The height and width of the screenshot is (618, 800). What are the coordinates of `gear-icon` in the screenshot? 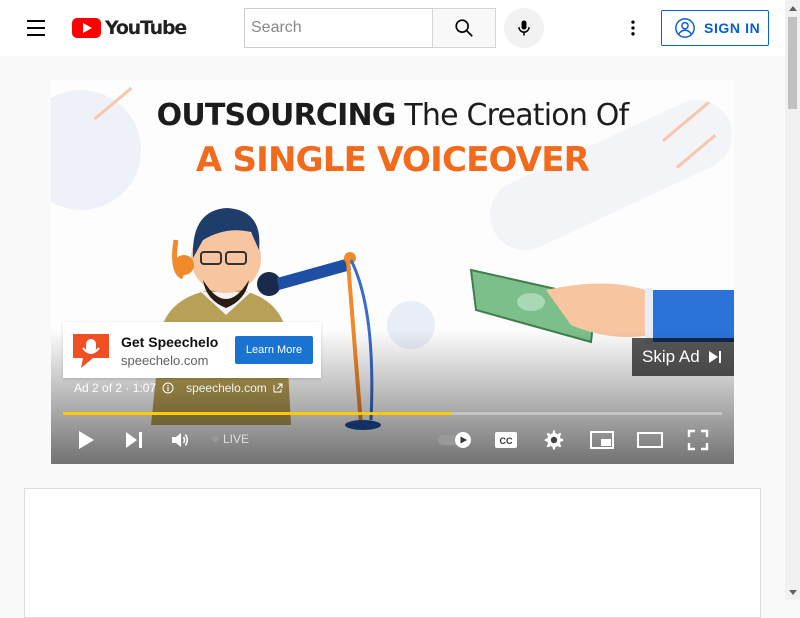 It's located at (554, 440).